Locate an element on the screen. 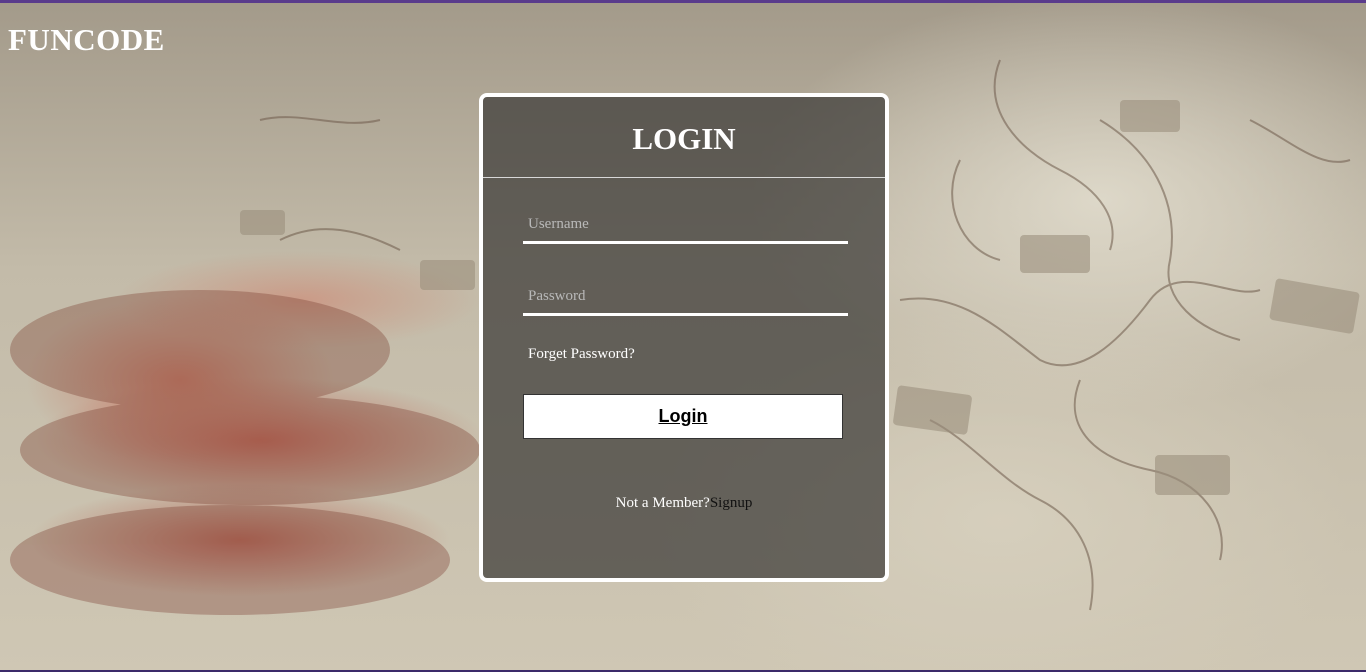 Image resolution: width=1366 pixels, height=672 pixels. signup-prompt: Not a Member?Signup is located at coordinates (684, 503).